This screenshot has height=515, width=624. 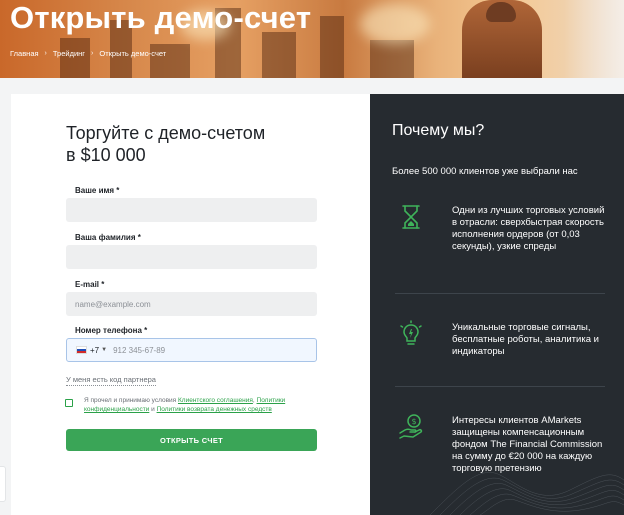 What do you see at coordinates (191, 350) in the screenshot?
I see `phone-input: +7 ▼ 912 345-67-89` at bounding box center [191, 350].